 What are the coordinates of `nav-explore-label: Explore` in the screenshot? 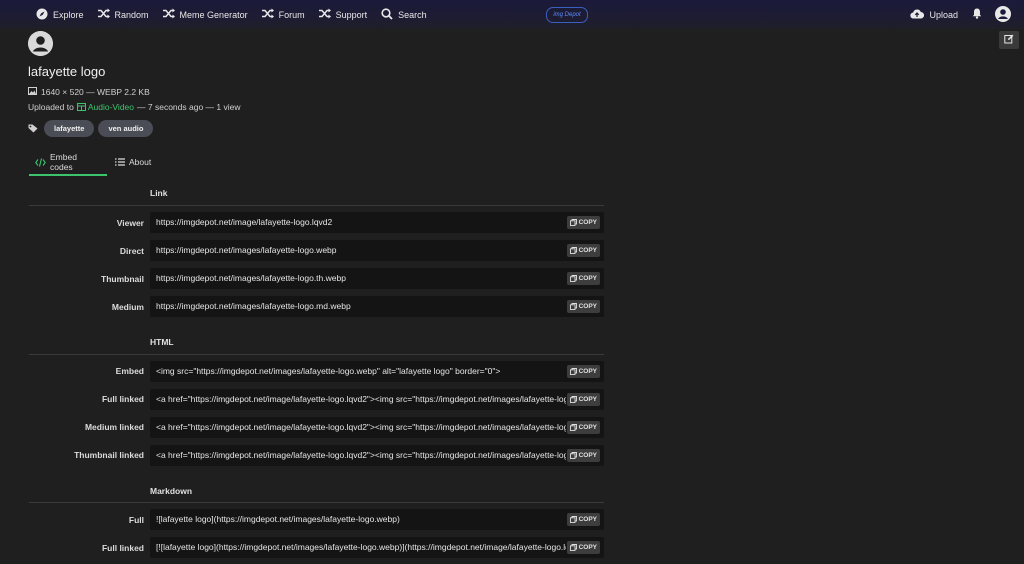 It's located at (68, 14).